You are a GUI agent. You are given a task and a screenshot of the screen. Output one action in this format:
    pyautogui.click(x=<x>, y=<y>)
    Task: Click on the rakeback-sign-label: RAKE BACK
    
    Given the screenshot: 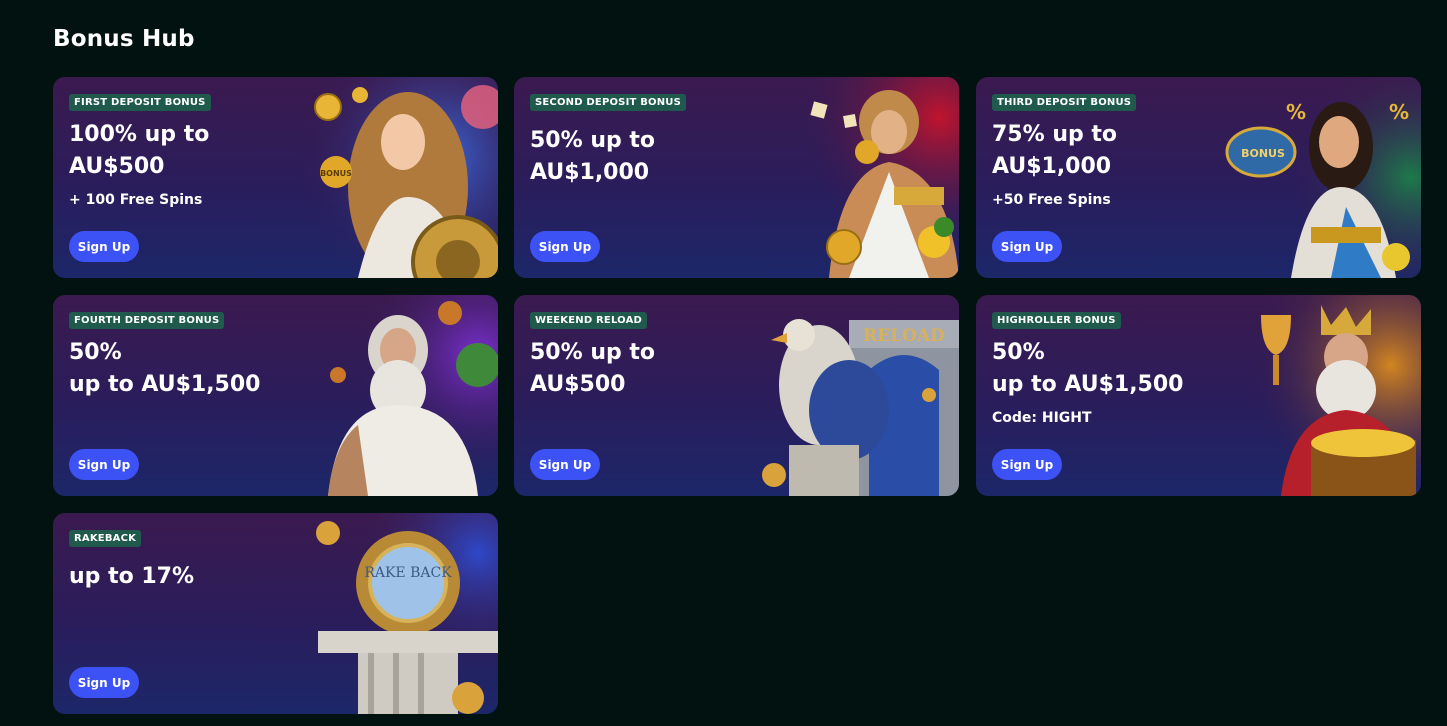 What is the action you would take?
    pyautogui.click(x=408, y=573)
    